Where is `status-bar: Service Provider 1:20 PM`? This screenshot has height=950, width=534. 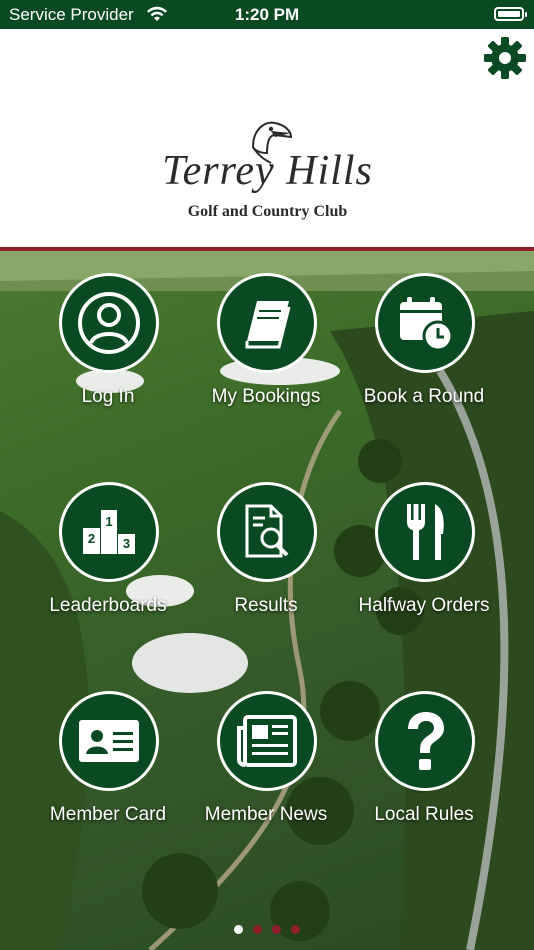 status-bar: Service Provider 1:20 PM is located at coordinates (267, 14).